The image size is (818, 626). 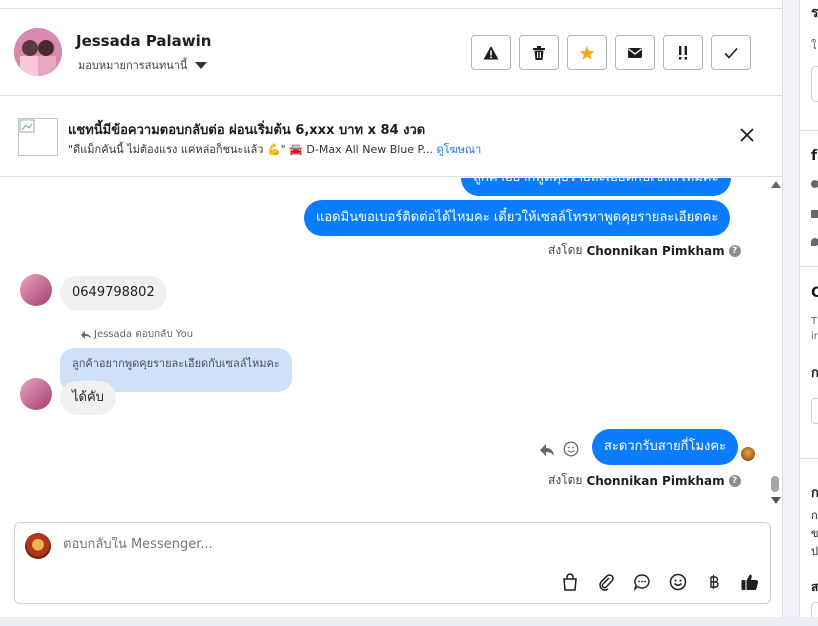 I want to click on trash-icon, so click(x=539, y=52).